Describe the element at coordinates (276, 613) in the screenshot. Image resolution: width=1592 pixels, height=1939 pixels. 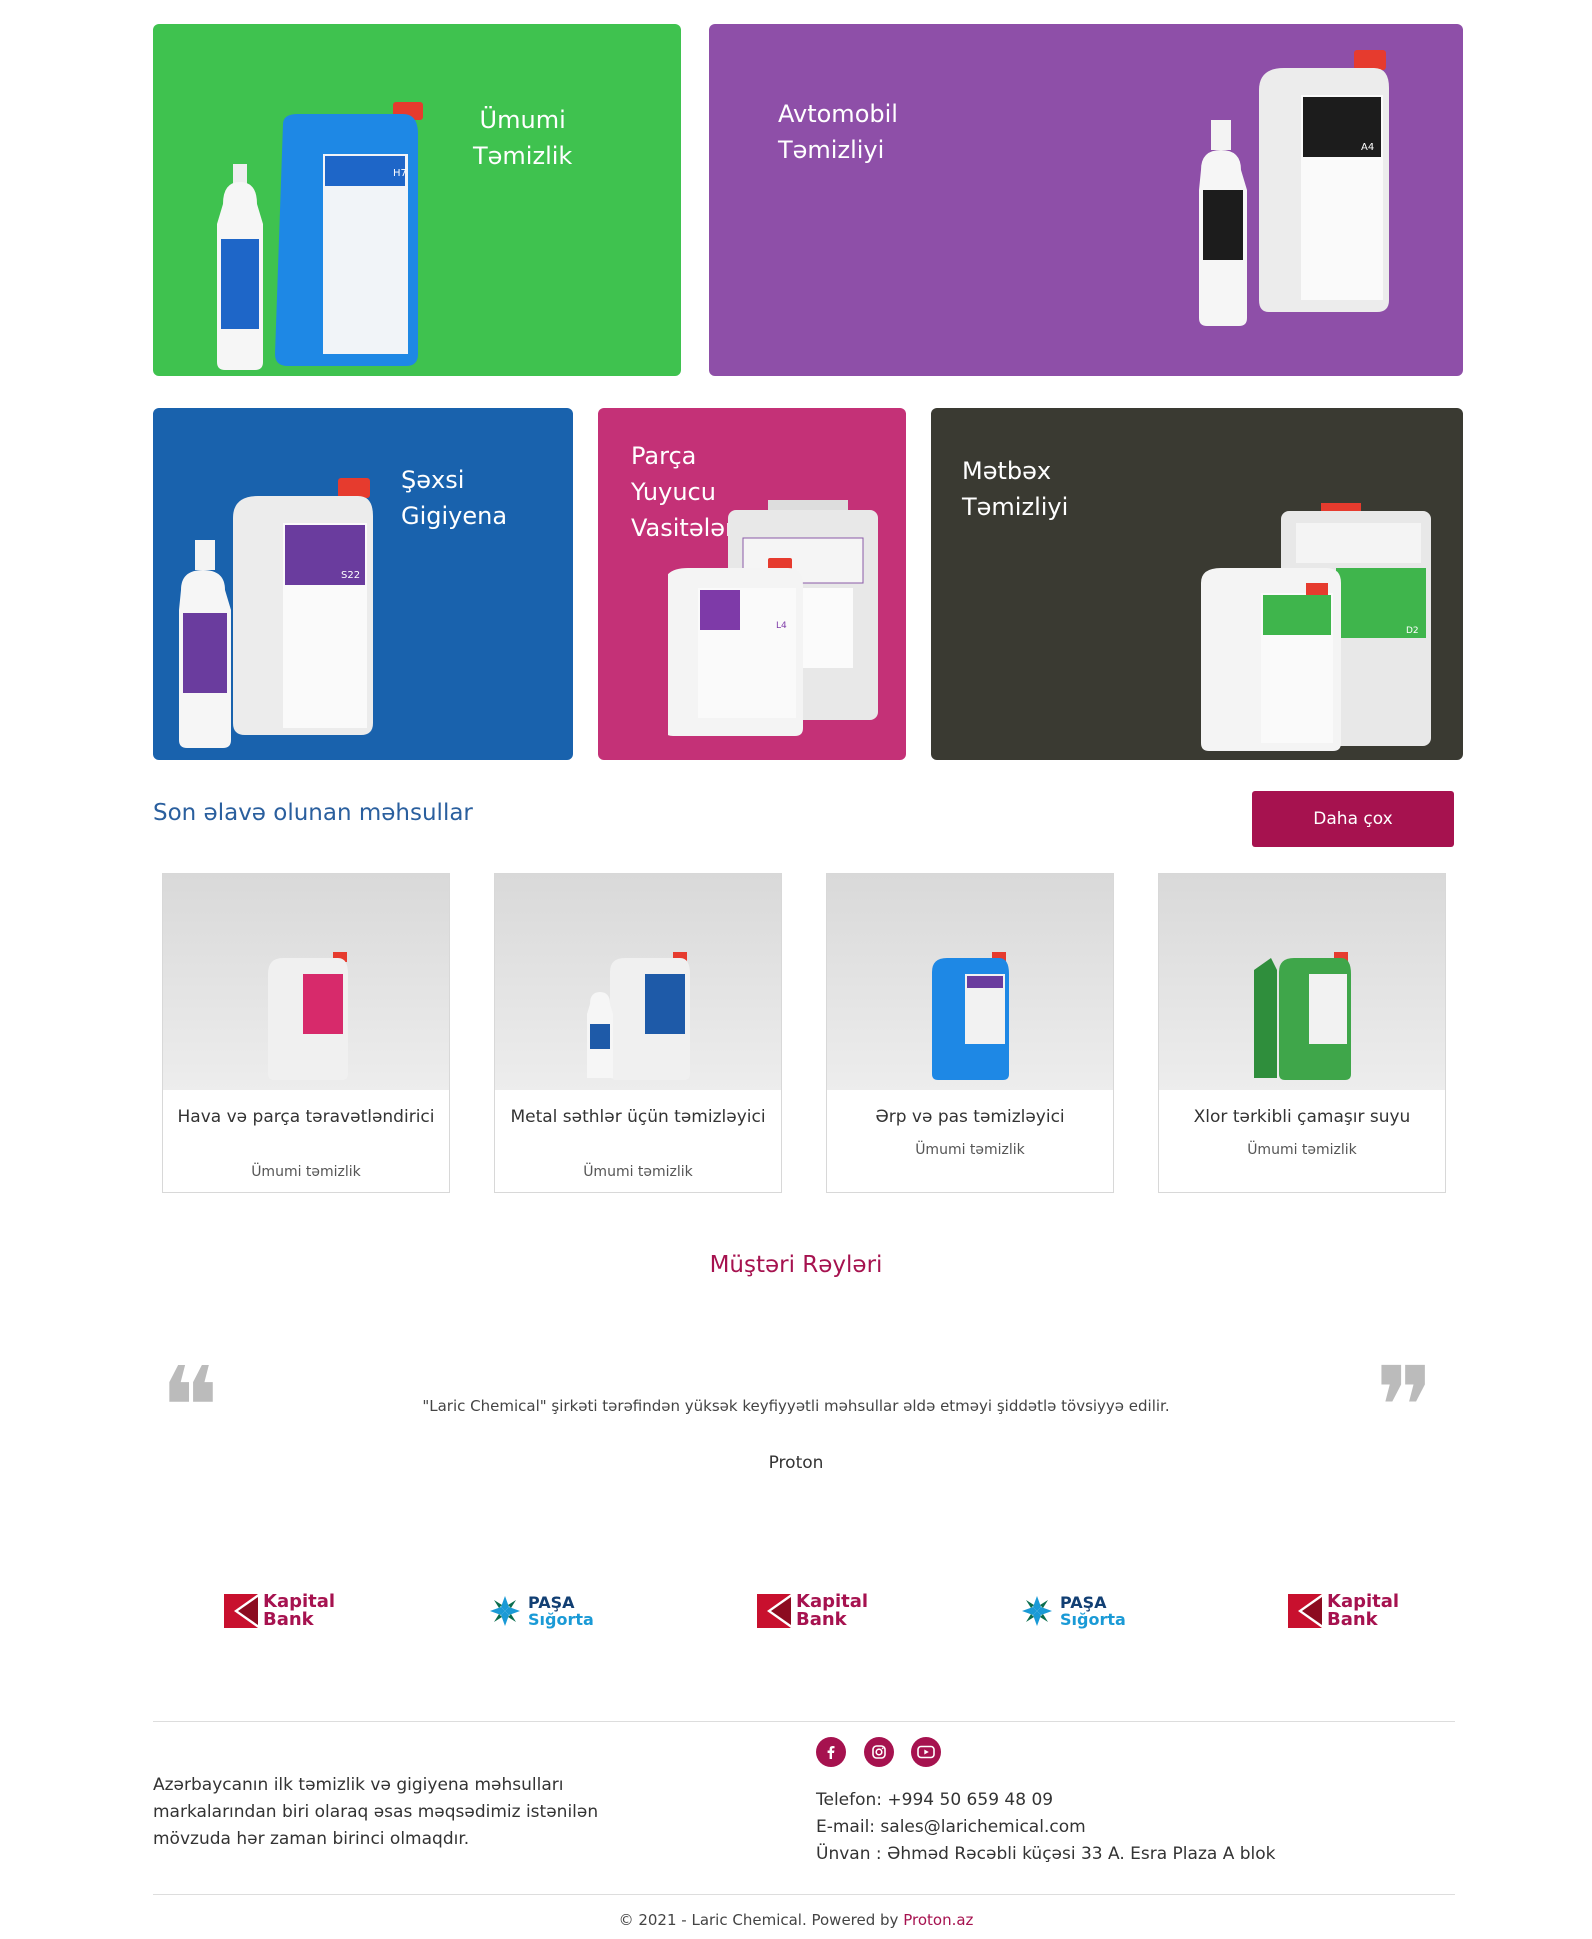
I see `product-bottle-image: S22` at that location.